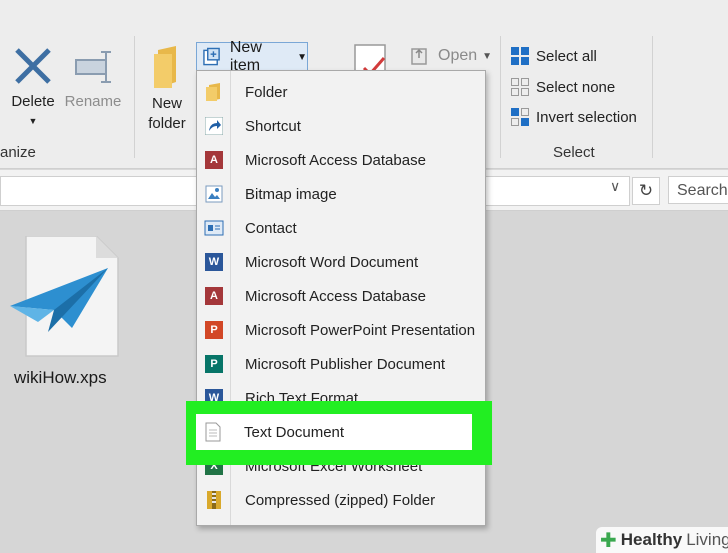  Describe the element at coordinates (345, 364) in the screenshot. I see `menu-item-label: Microsoft Publisher Document` at that location.